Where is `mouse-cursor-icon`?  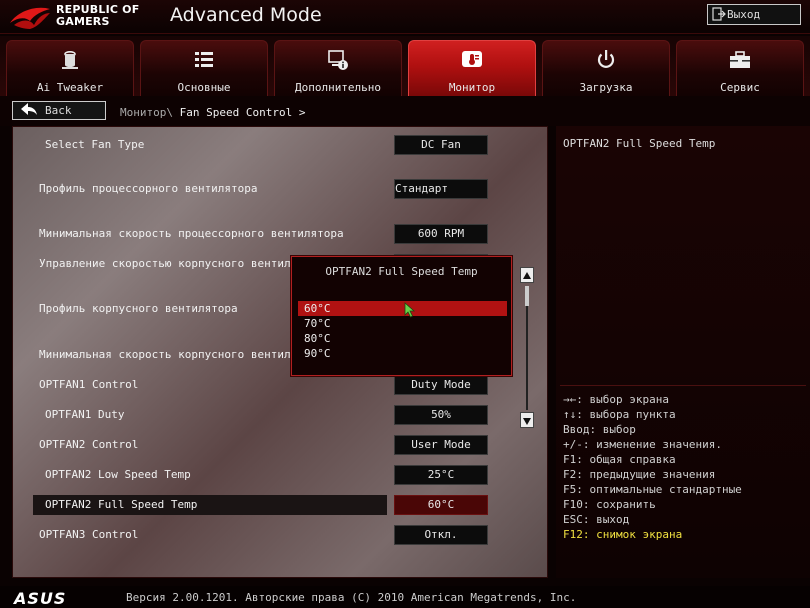
mouse-cursor-icon is located at coordinates (410, 310).